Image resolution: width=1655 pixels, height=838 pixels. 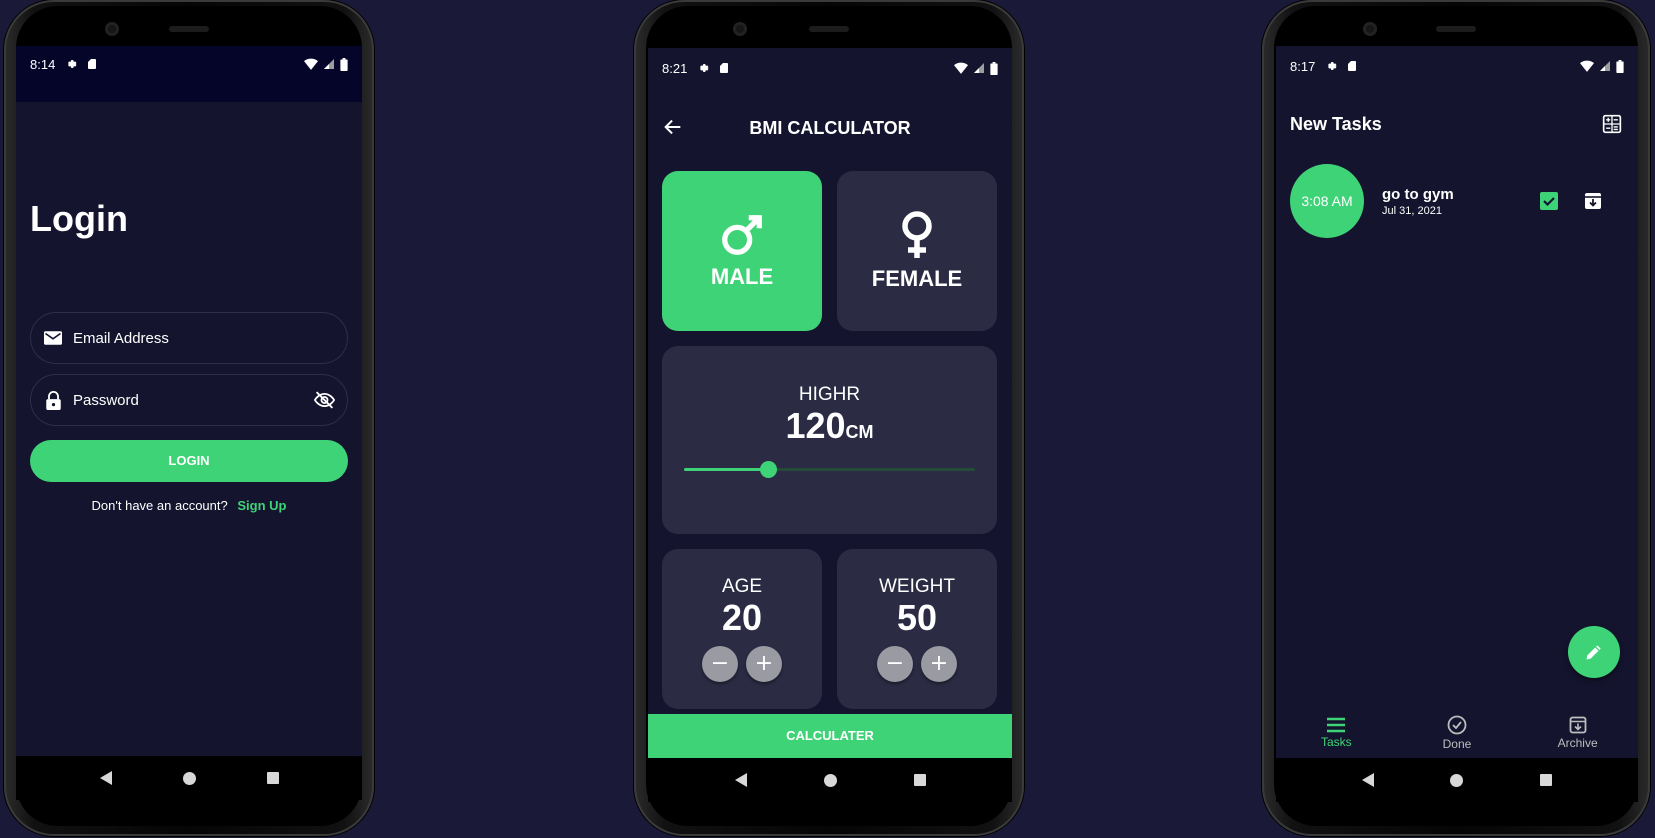 I want to click on bottom-nav-label: Done, so click(x=1457, y=744).